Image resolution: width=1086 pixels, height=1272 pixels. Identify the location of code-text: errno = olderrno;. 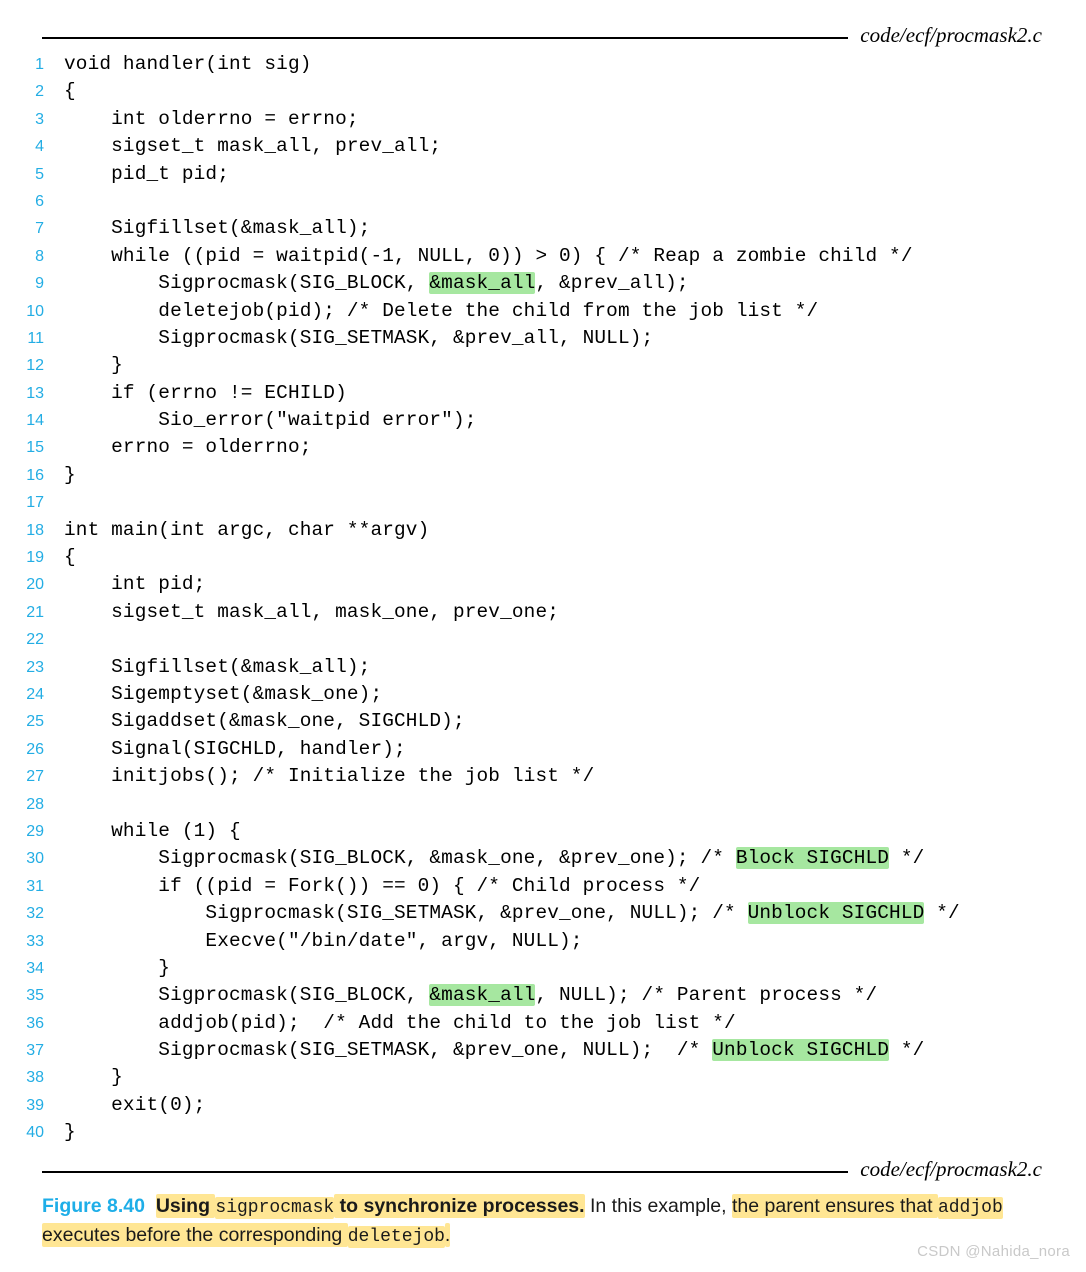
(188, 447).